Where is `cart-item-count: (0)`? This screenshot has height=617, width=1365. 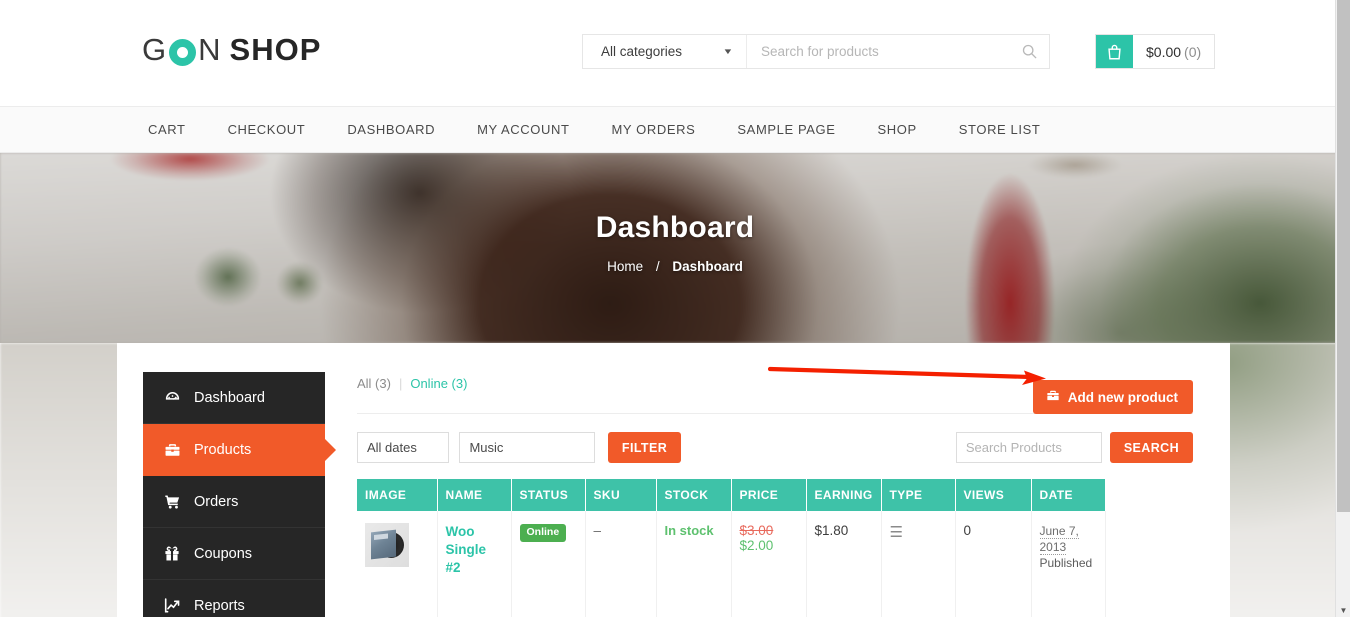
cart-item-count: (0) is located at coordinates (1193, 51).